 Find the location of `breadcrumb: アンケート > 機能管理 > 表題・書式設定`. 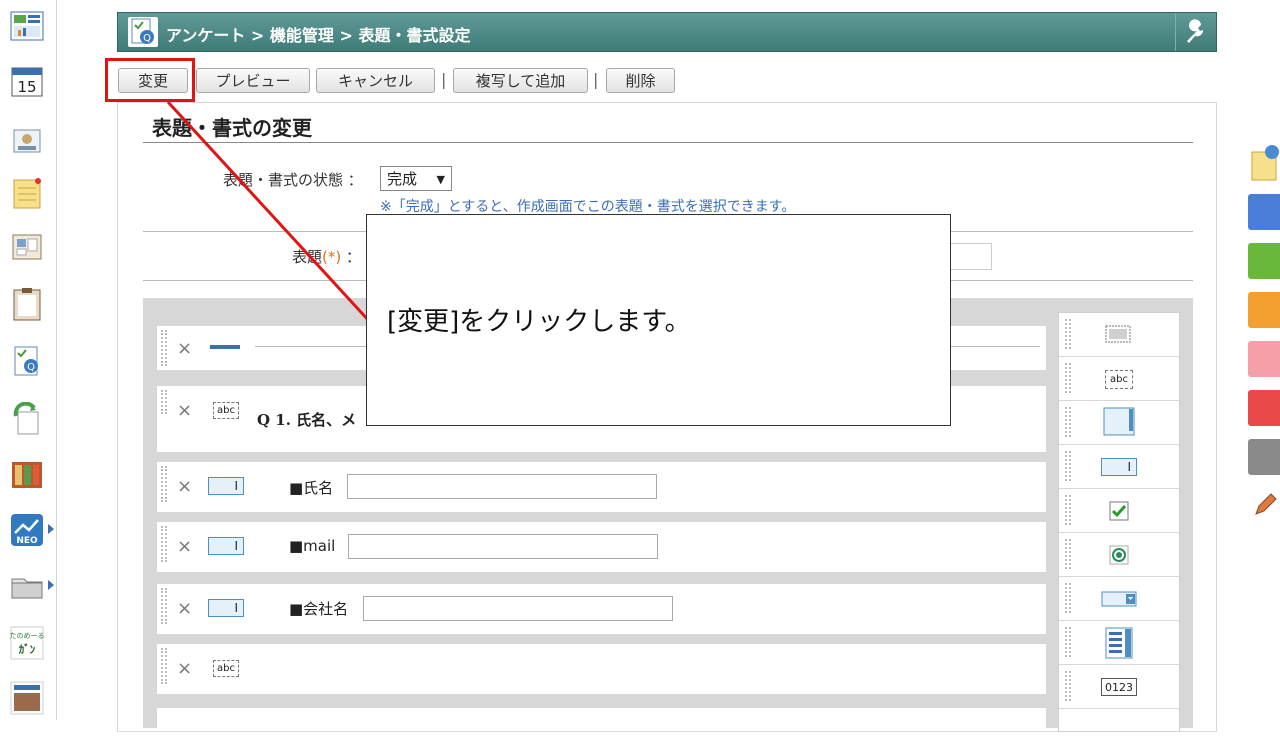

breadcrumb: アンケート > 機能管理 > 表題・書式設定 is located at coordinates (318, 35).